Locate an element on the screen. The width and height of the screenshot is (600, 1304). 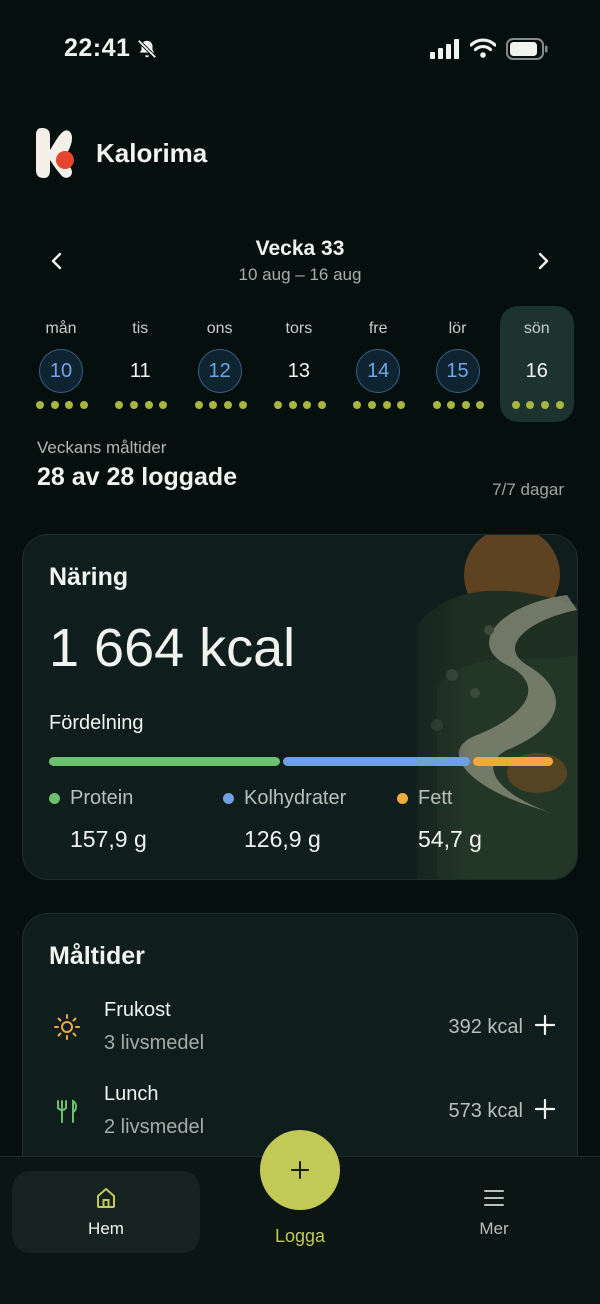
macro-label: Protein is located at coordinates (102, 798).